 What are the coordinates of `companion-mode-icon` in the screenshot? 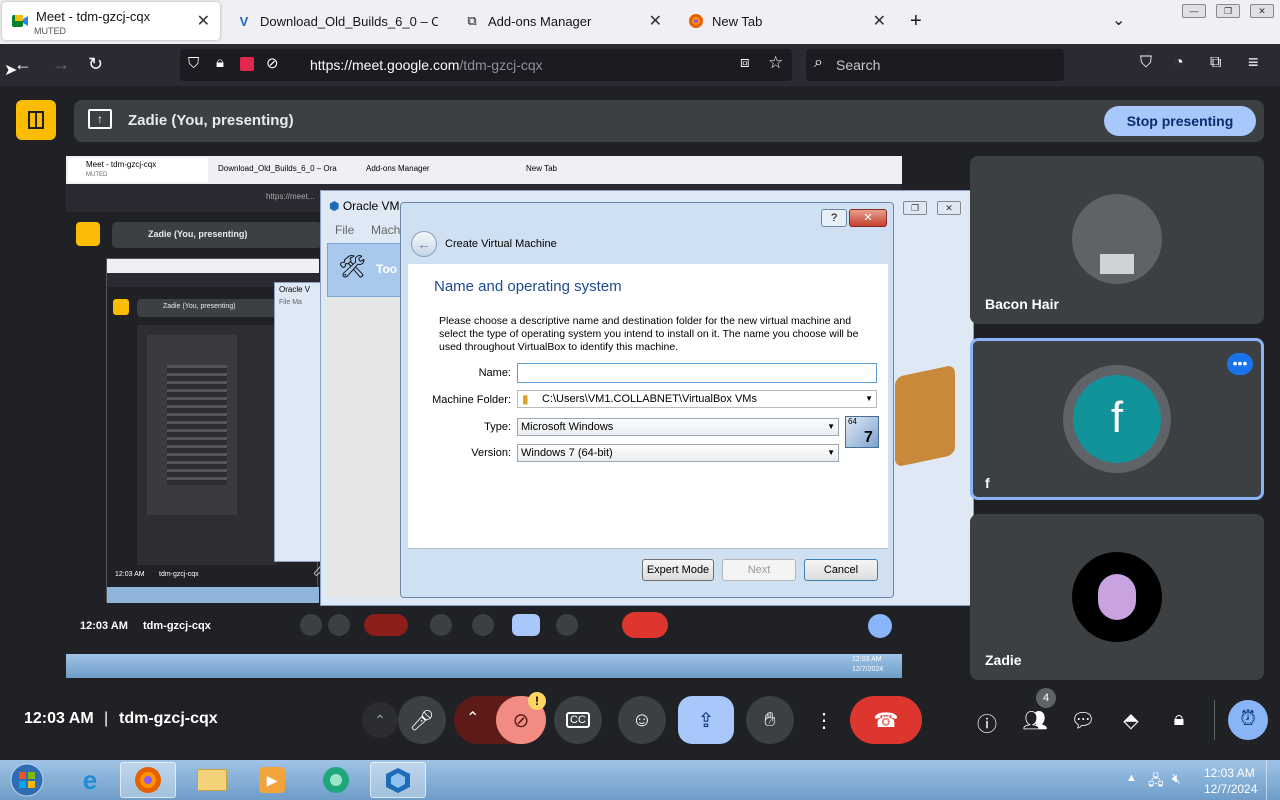 It's located at (36, 120).